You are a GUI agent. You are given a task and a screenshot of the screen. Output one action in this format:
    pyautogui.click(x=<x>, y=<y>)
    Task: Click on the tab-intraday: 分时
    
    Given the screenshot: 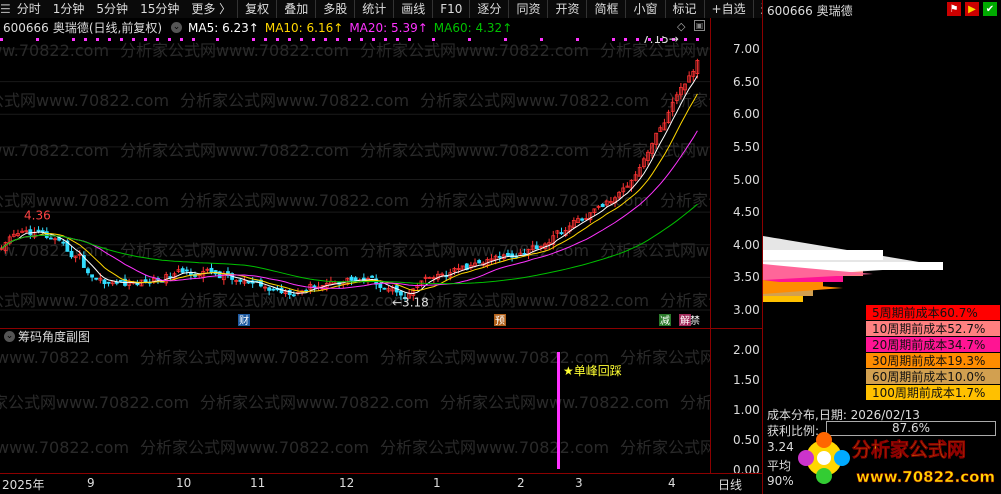 What is the action you would take?
    pyautogui.click(x=29, y=9)
    